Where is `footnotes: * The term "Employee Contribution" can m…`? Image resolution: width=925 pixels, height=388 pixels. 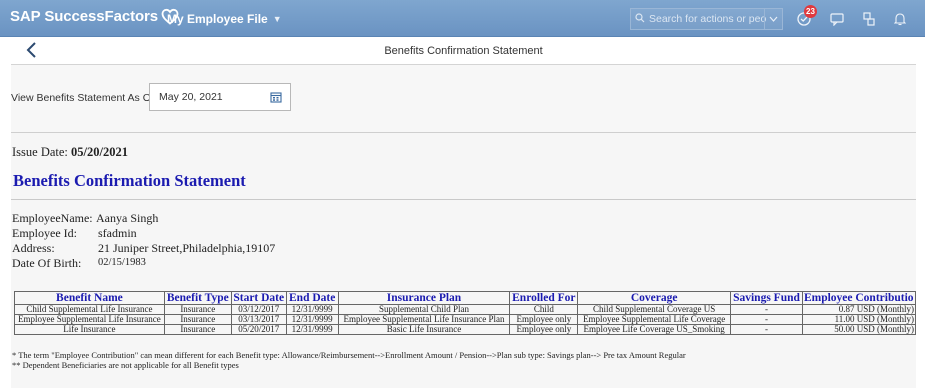 footnotes: * The term "Employee Contribution" can m… is located at coordinates (349, 360).